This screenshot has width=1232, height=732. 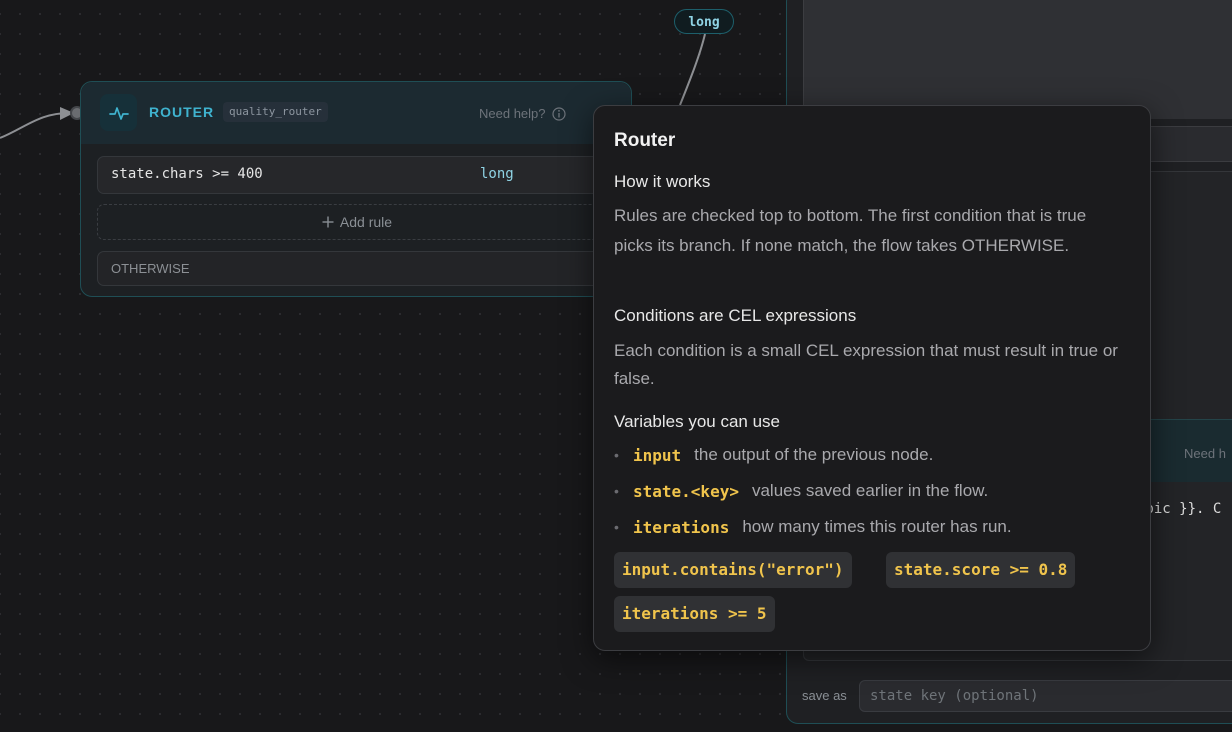 What do you see at coordinates (657, 455) in the screenshot?
I see `variable-name: input` at bounding box center [657, 455].